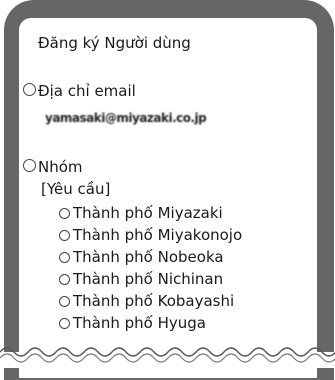  I want to click on option-label: Thành phố Hyuga, so click(139, 323).